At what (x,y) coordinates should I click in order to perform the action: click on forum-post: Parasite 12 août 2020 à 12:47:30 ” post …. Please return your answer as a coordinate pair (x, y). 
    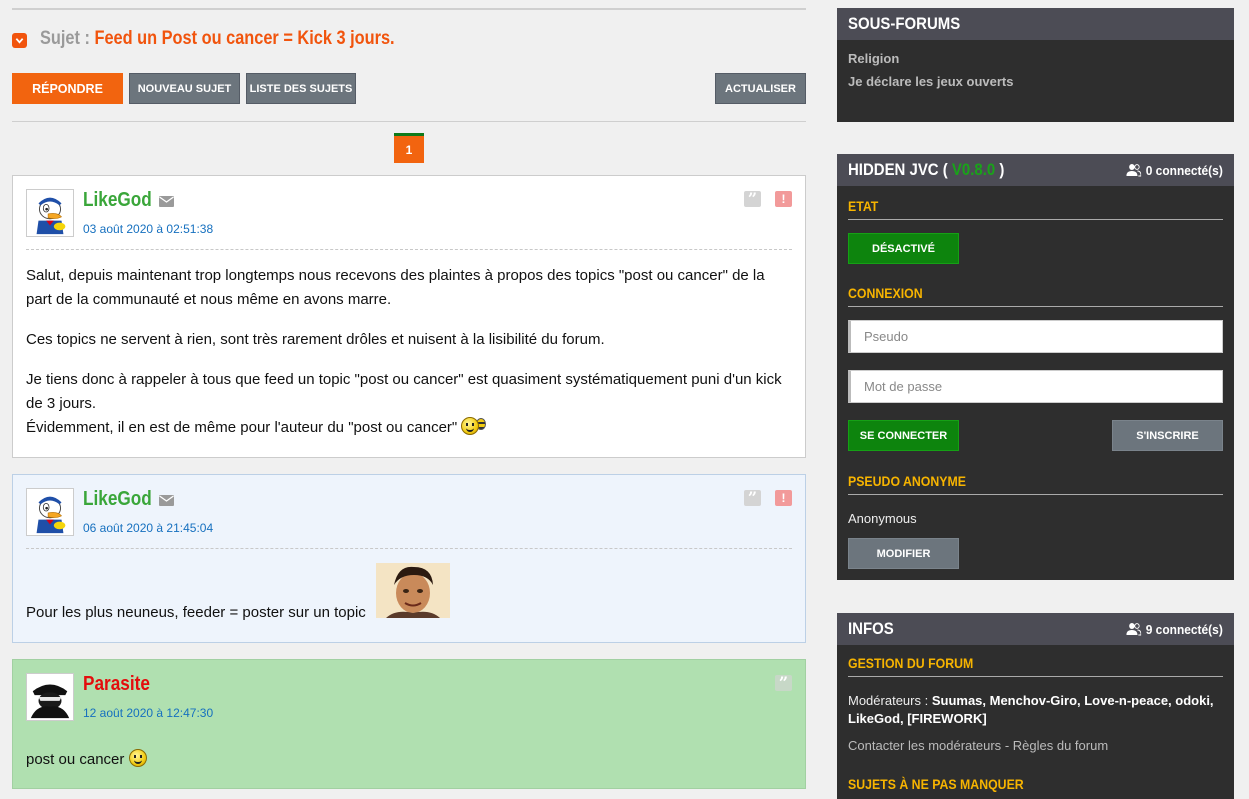
    Looking at the image, I should click on (409, 724).